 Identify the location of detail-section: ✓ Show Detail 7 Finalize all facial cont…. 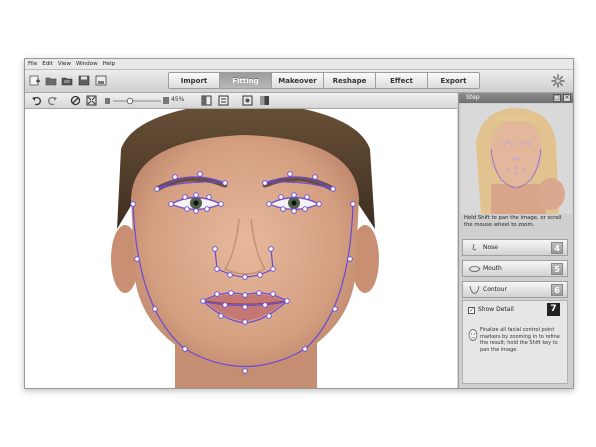
(515, 342).